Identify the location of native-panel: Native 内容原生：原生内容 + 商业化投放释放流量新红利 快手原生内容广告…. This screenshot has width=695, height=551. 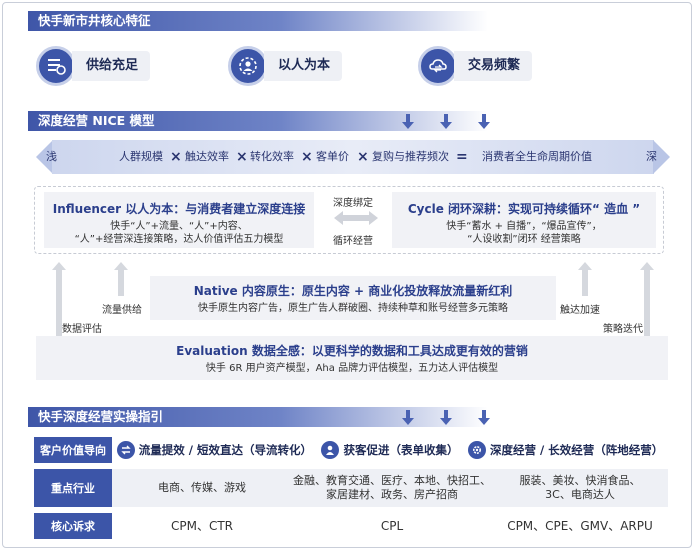
(353, 298).